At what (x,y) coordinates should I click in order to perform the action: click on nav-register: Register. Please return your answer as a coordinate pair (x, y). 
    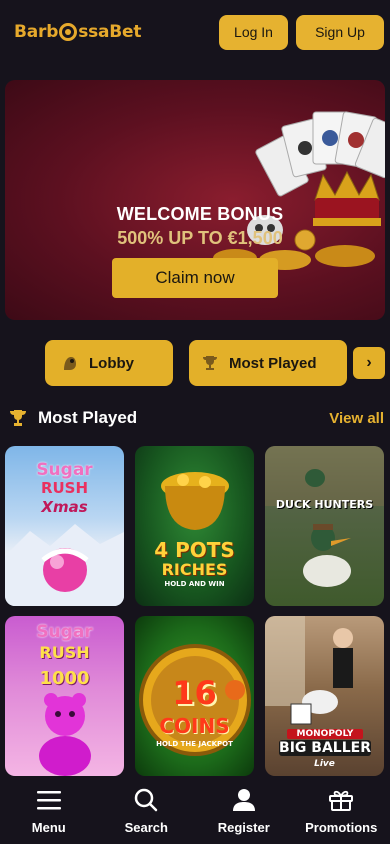
    Looking at the image, I should click on (244, 810).